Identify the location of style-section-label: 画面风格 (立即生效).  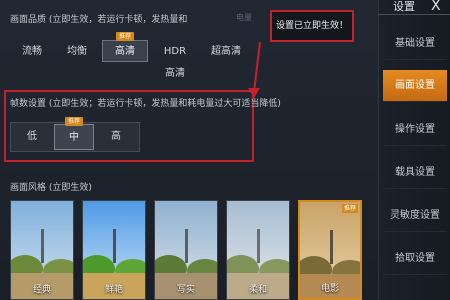
(51, 188).